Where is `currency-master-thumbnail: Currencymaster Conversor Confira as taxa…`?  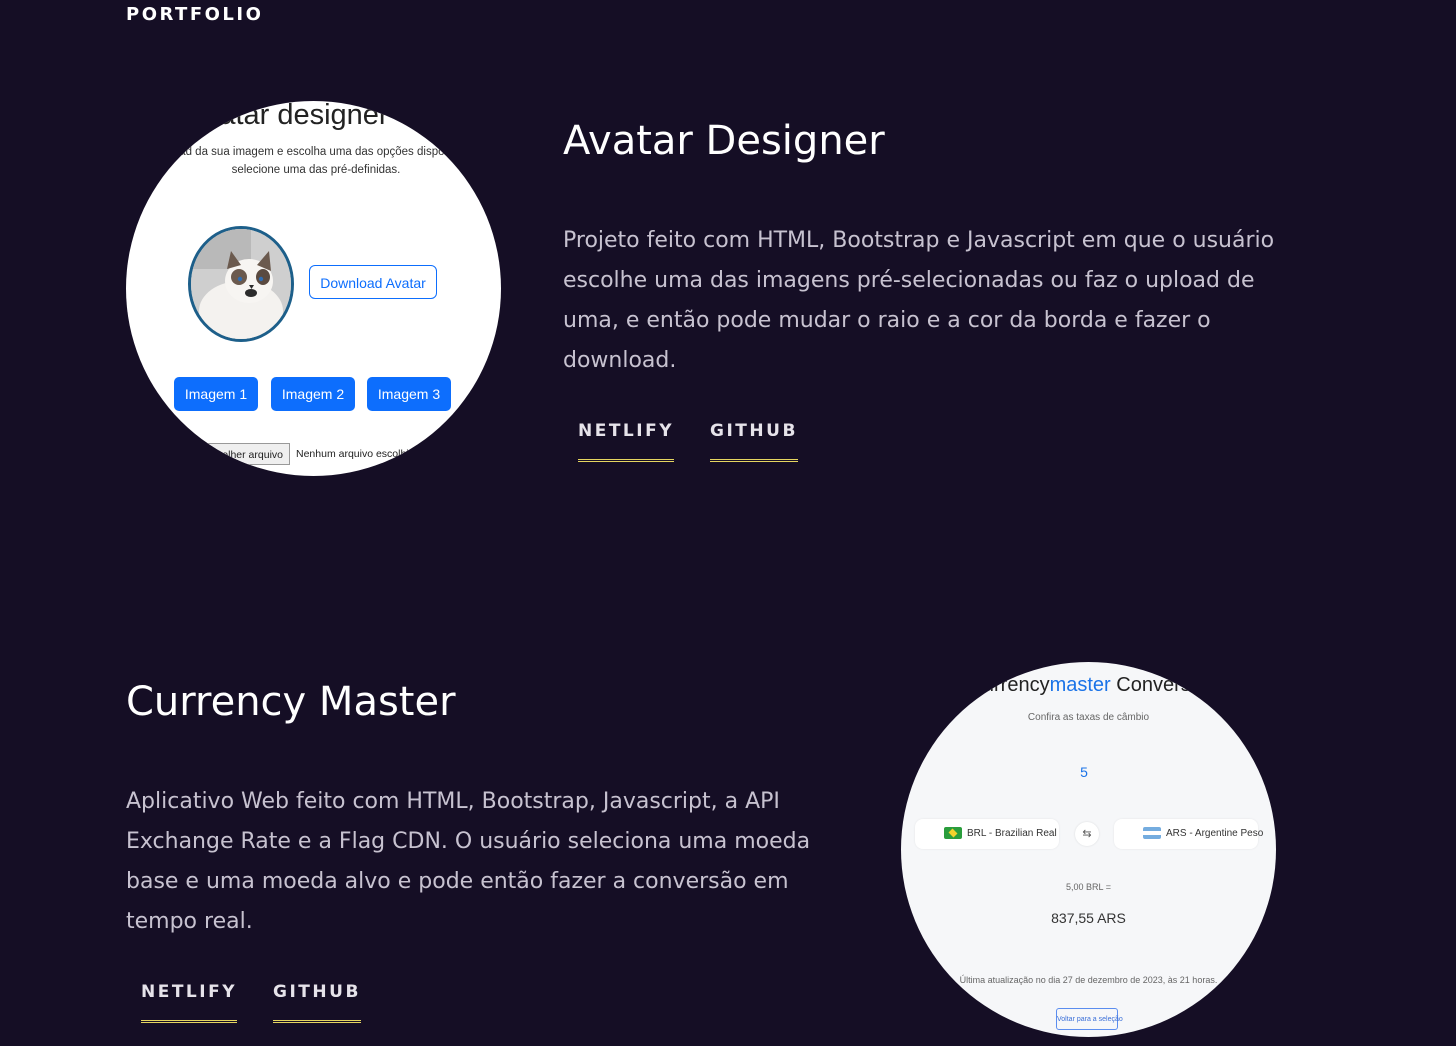 currency-master-thumbnail: Currencymaster Conversor Confira as taxa… is located at coordinates (1088, 849).